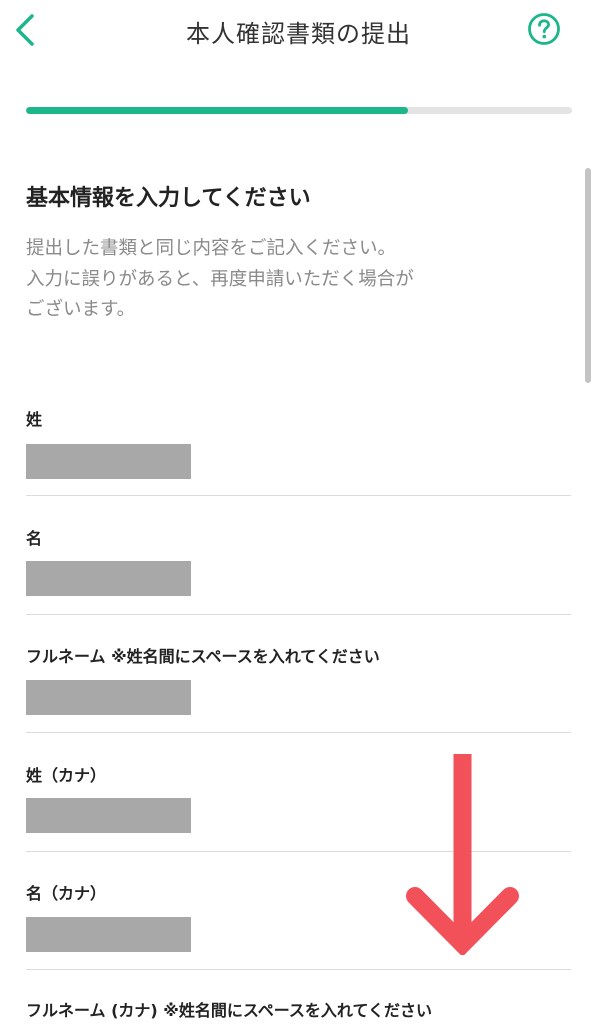 The image size is (597, 1024). I want to click on field-label: フルネーム (カナ) ※姓名間にスペースを入れてください, so click(229, 1010).